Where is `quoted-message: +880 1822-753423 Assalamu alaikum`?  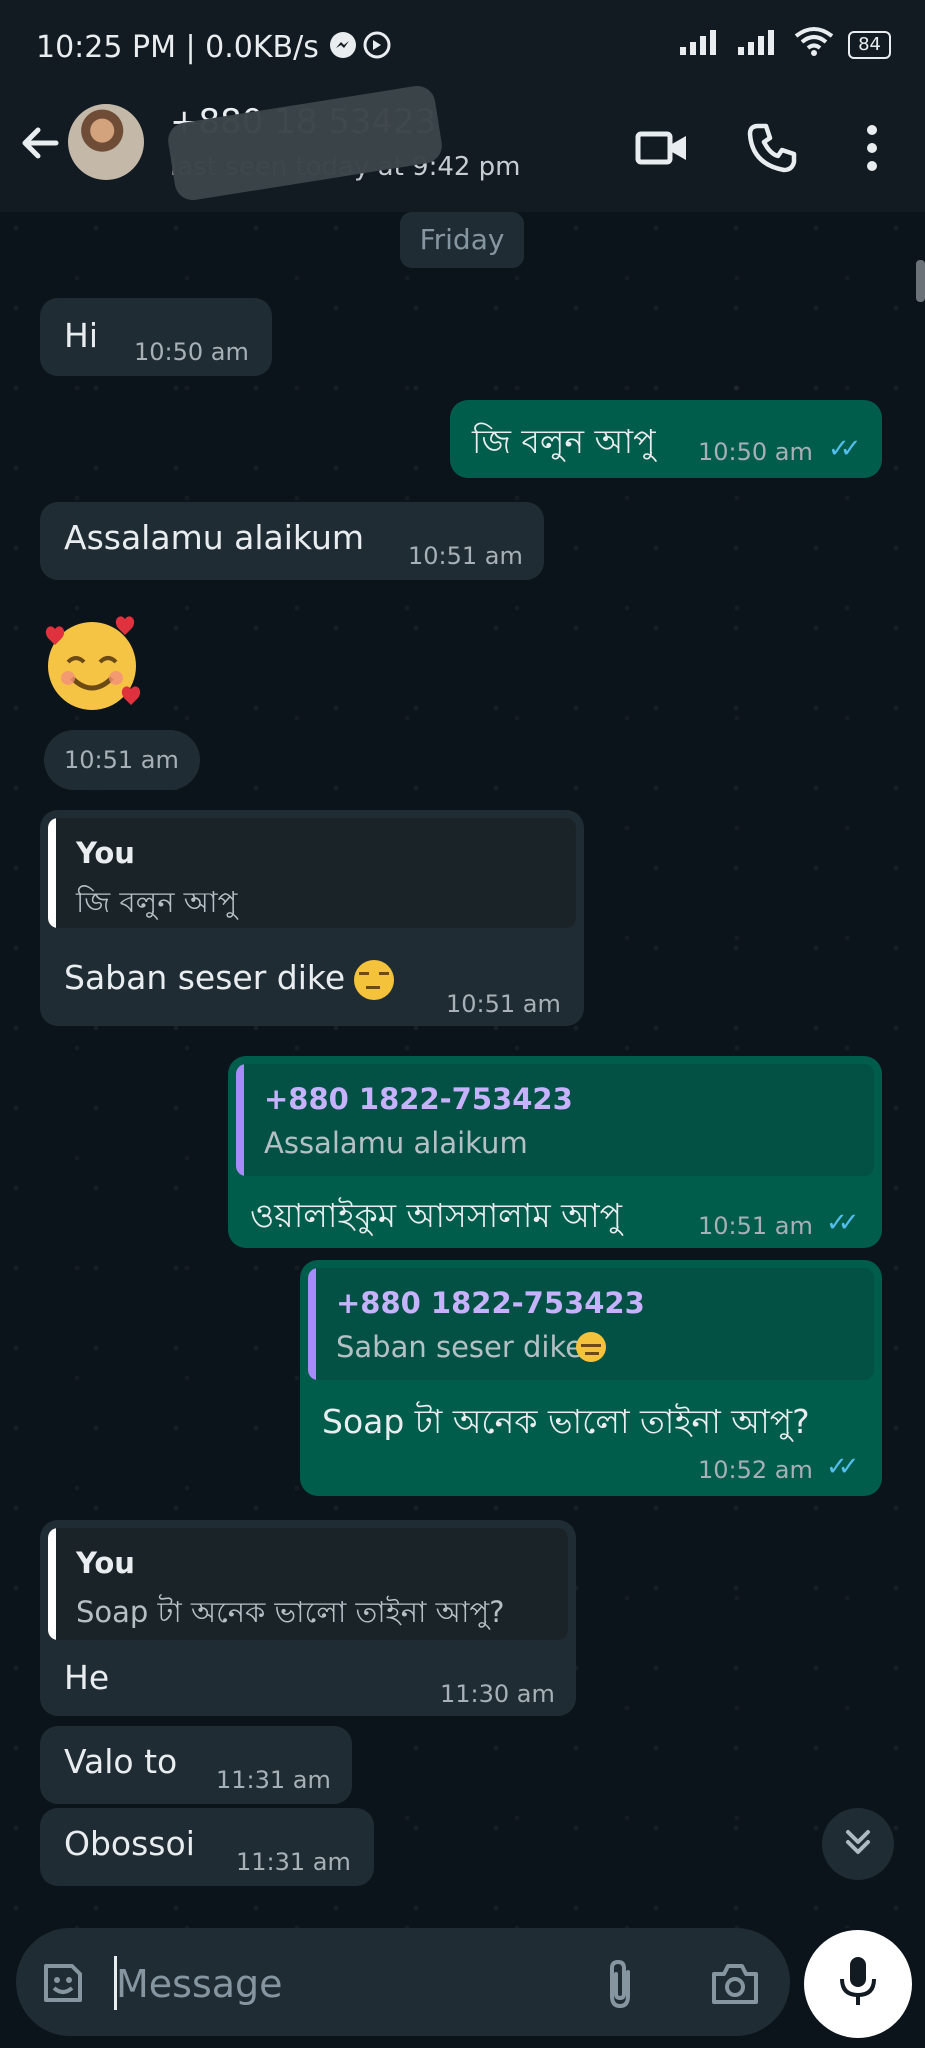 quoted-message: +880 1822-753423 Assalamu alaikum is located at coordinates (555, 1120).